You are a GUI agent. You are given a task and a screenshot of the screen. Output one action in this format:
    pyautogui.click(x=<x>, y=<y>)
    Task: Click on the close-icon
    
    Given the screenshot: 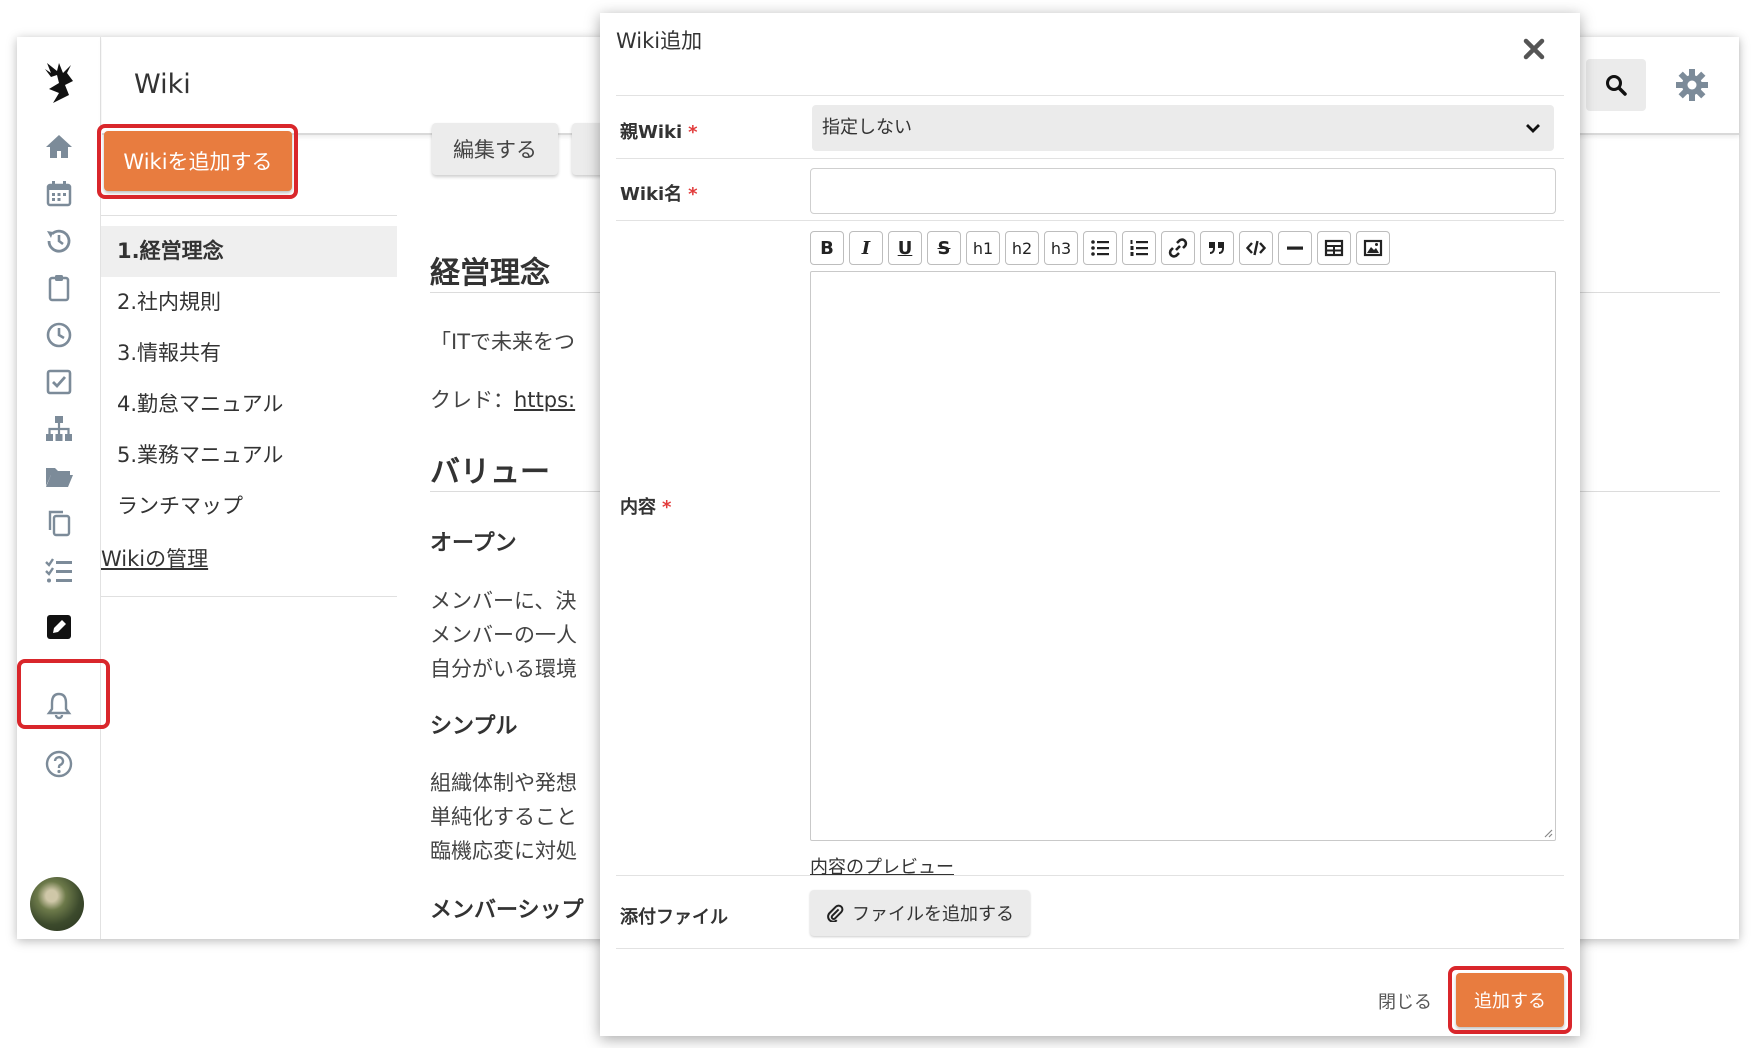 What is the action you would take?
    pyautogui.click(x=1534, y=49)
    